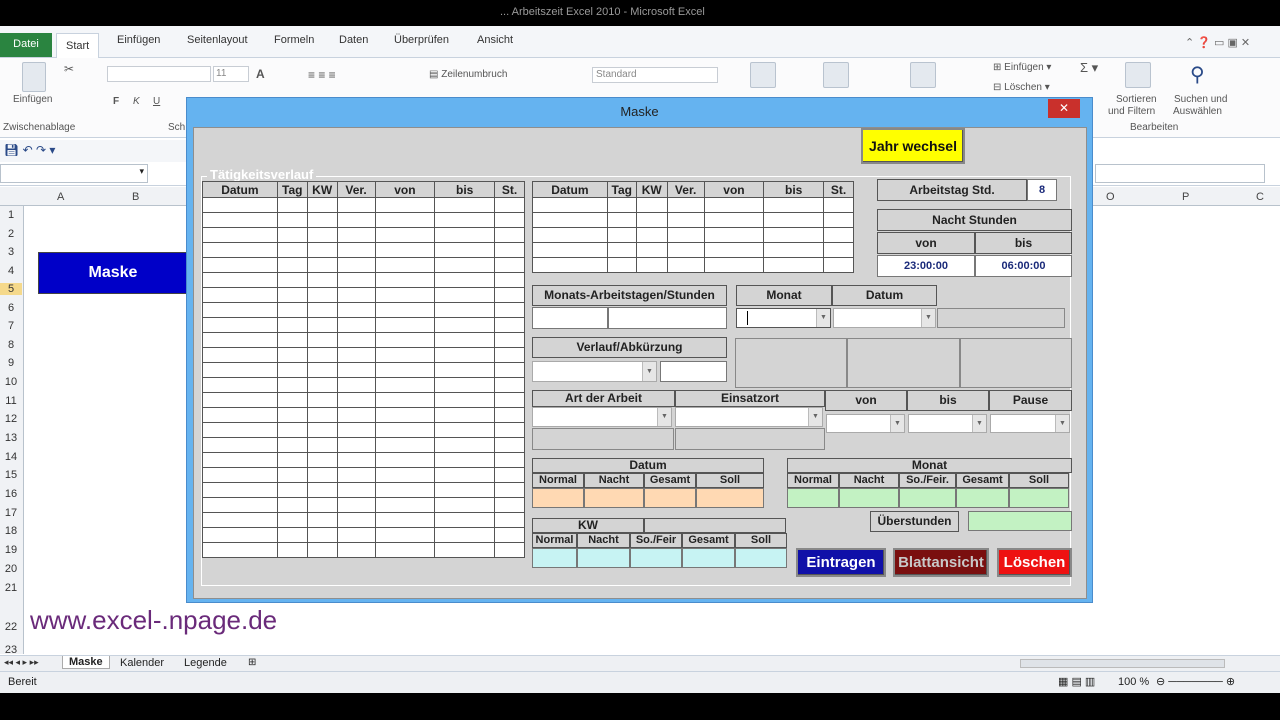  I want to click on paste-label: Einfügen, so click(32, 99).